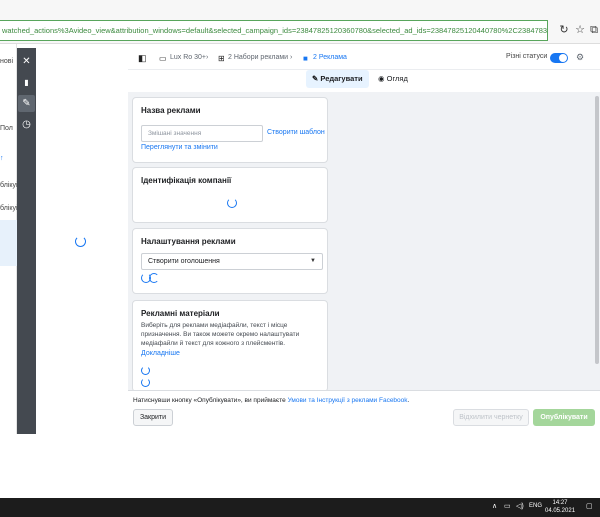  I want to click on scrollbar-thumb, so click(597, 230).